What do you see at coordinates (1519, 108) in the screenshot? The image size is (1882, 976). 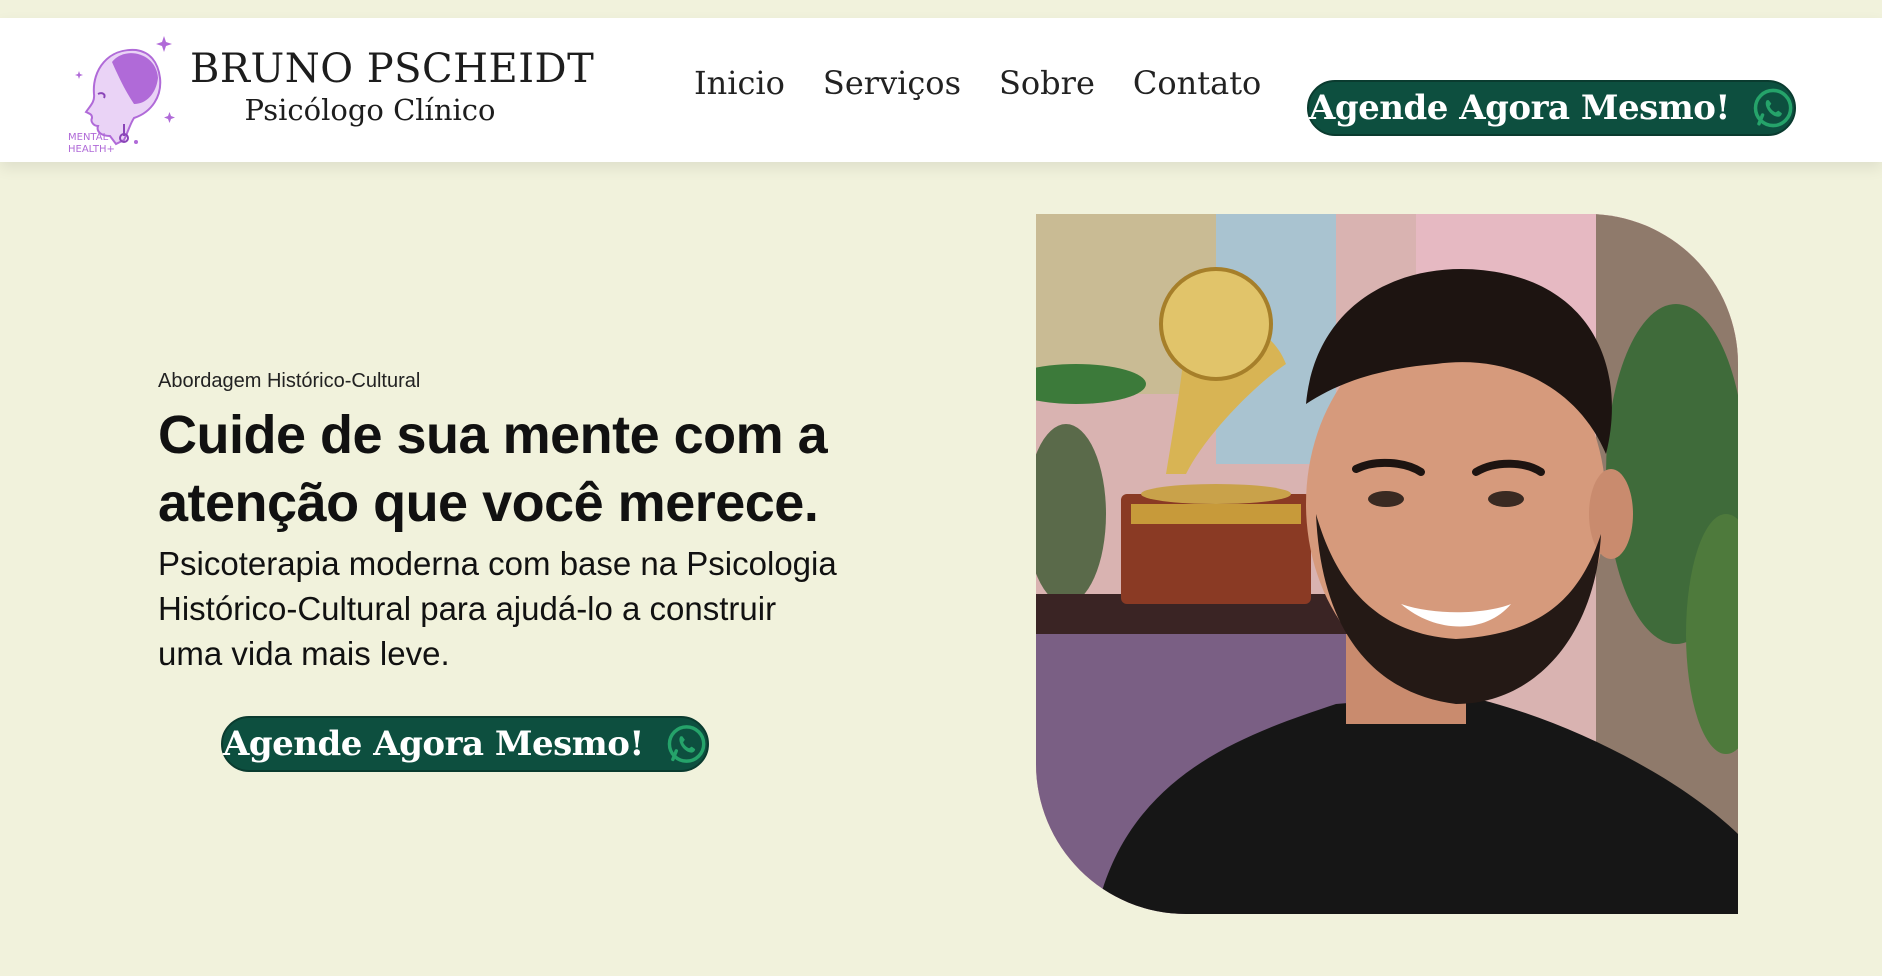 I see `header-schedule-button-label: Agende Agora Mesmo!` at bounding box center [1519, 108].